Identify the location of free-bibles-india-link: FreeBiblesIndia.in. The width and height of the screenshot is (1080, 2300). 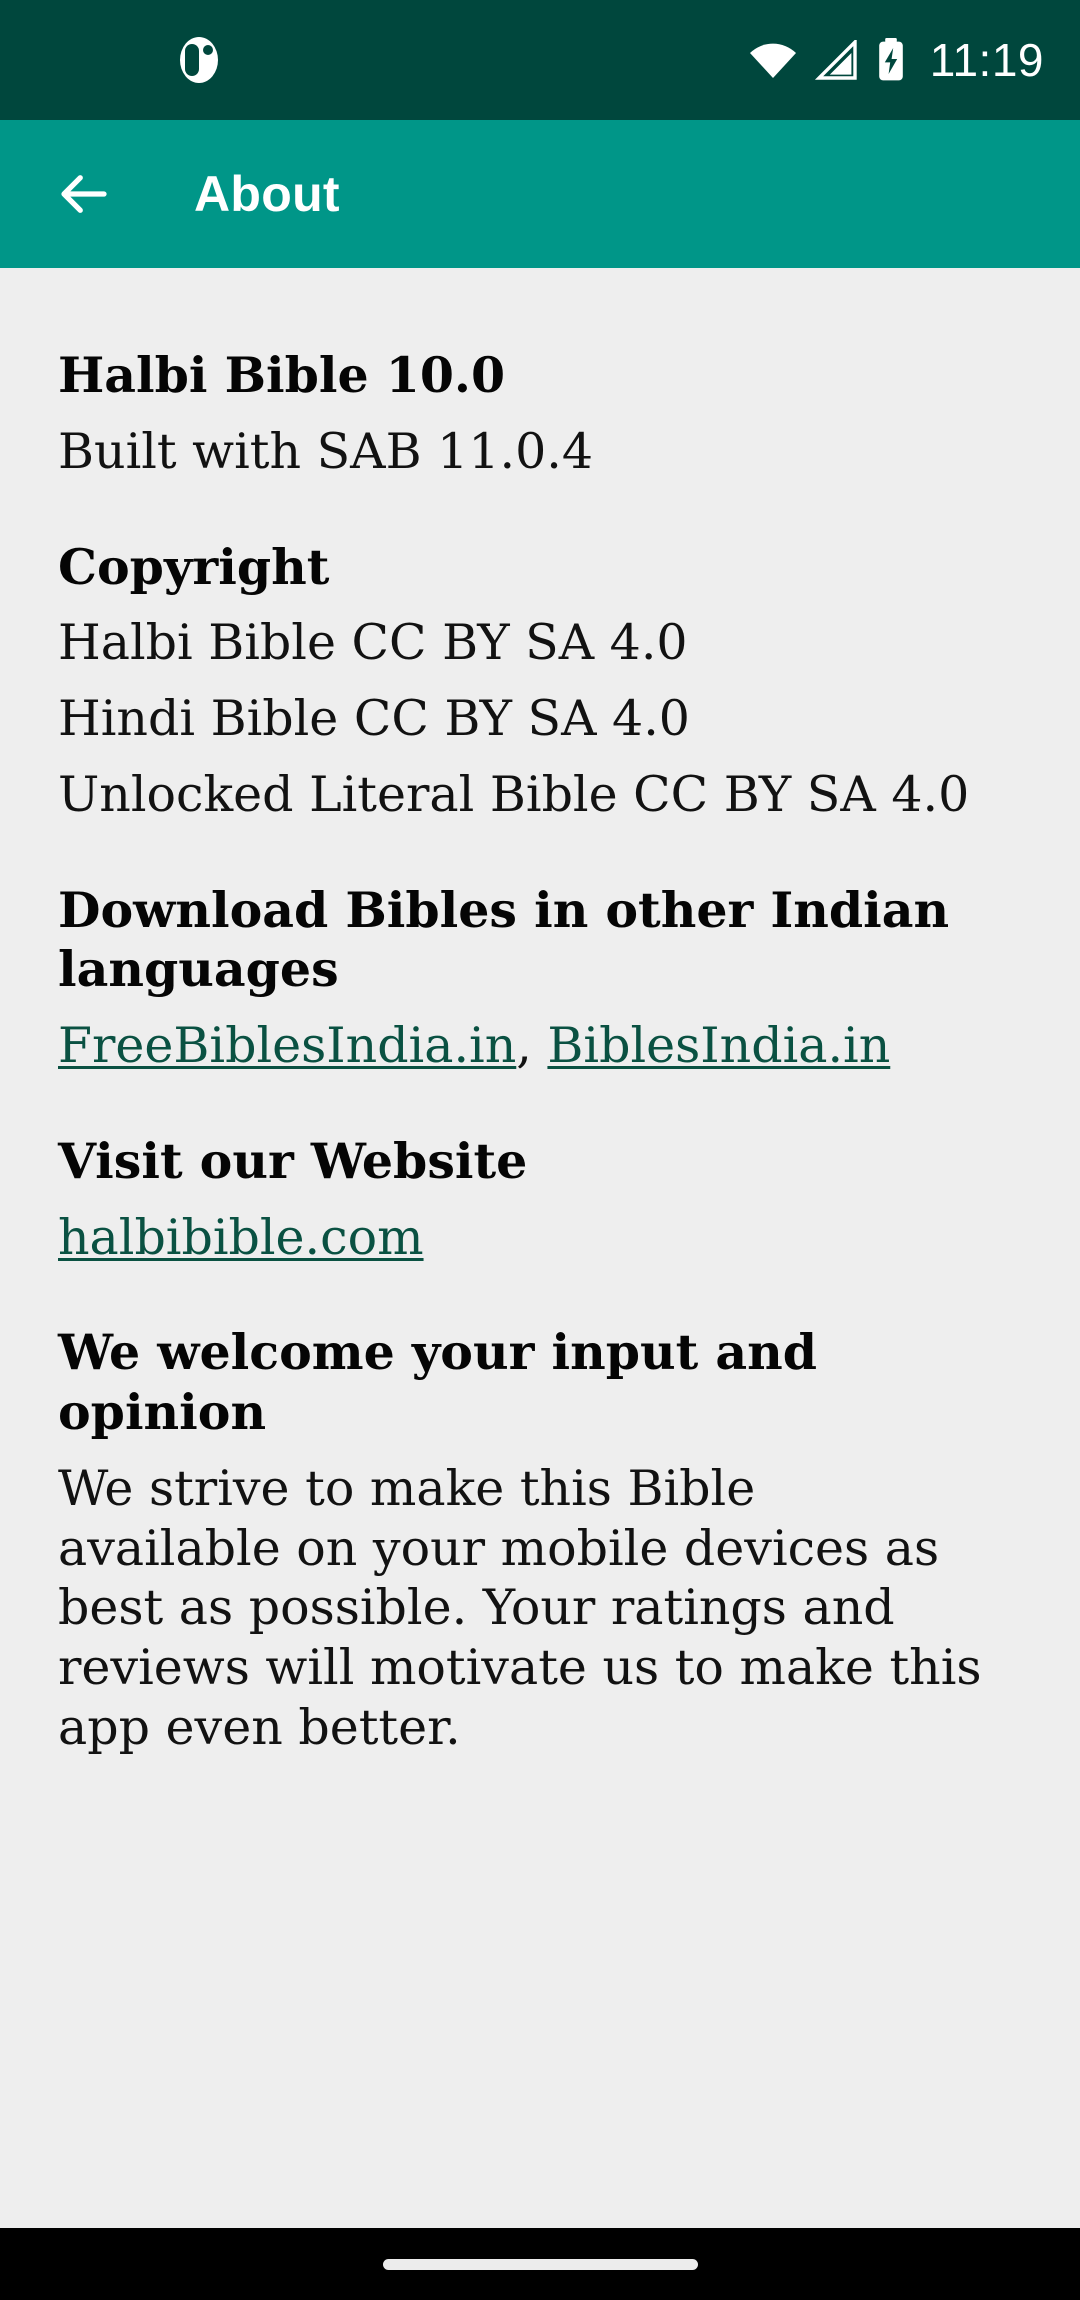
(287, 1045).